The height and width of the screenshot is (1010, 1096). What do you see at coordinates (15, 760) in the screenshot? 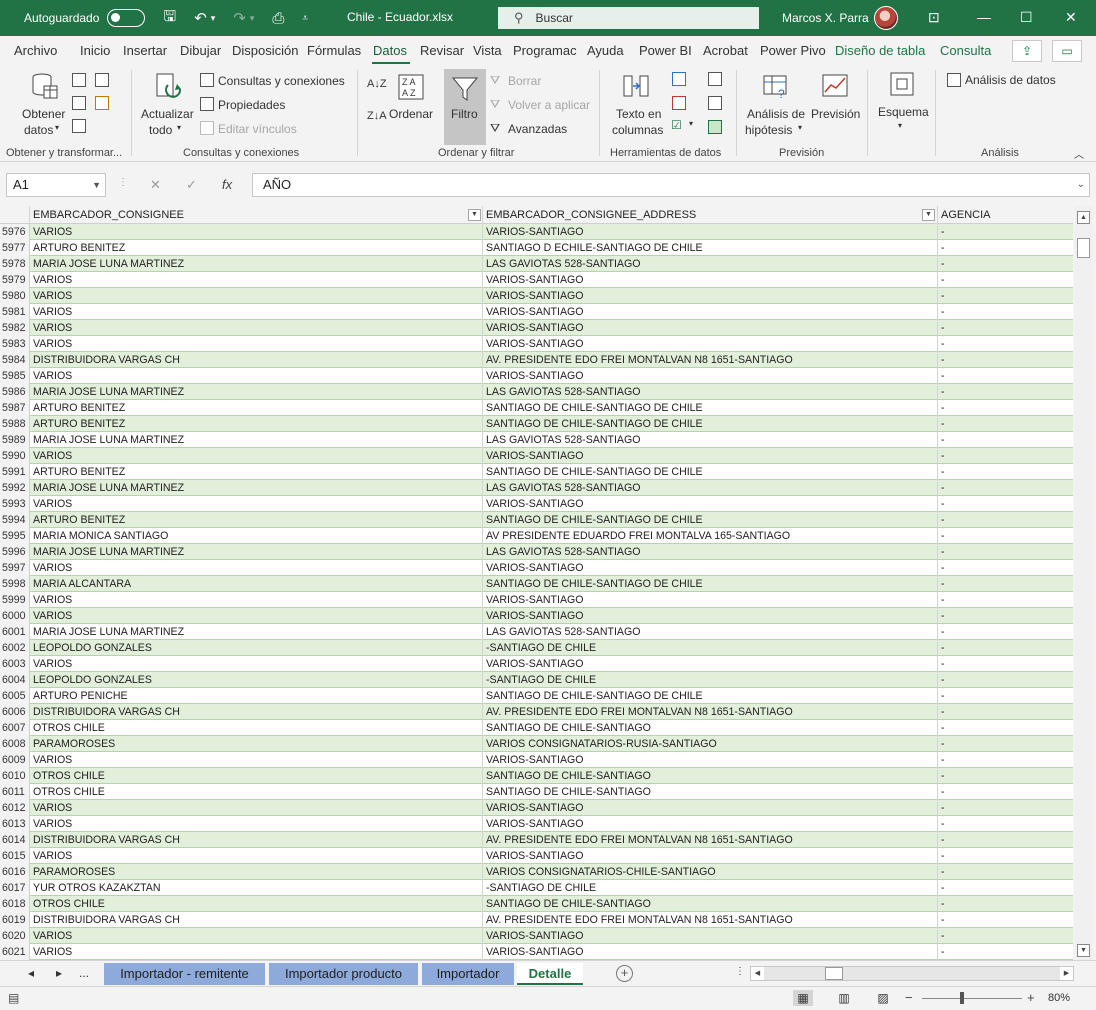
I see `row-number: 6009` at bounding box center [15, 760].